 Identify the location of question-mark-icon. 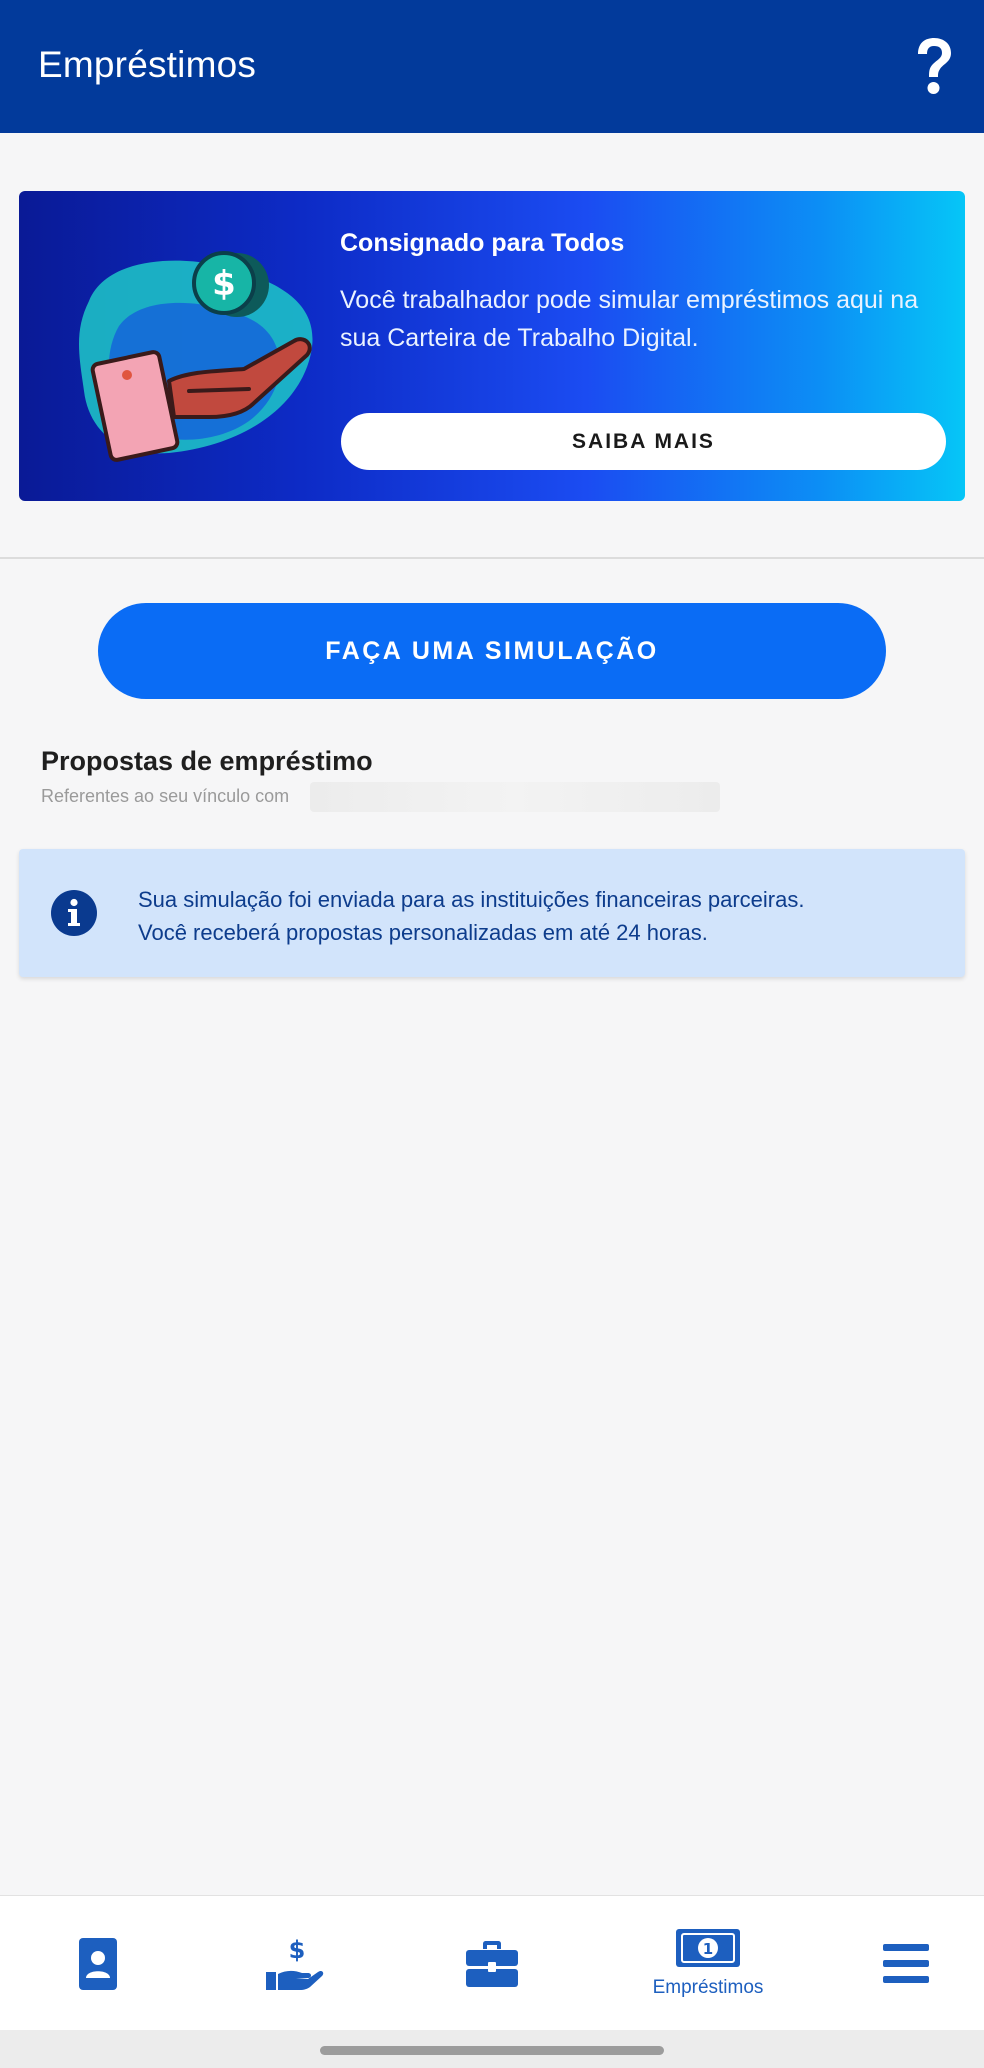
(934, 66).